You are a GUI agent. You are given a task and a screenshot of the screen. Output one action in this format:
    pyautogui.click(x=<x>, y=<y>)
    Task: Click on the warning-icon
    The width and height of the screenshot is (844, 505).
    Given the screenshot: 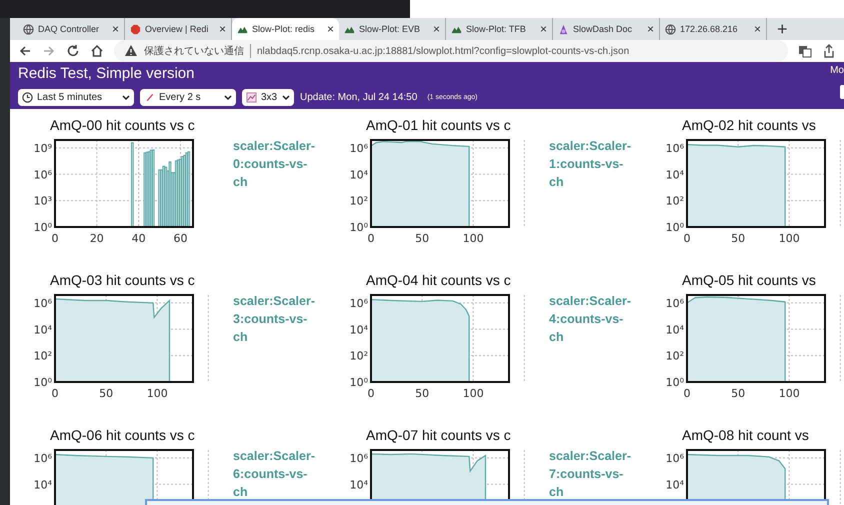 What is the action you would take?
    pyautogui.click(x=131, y=51)
    